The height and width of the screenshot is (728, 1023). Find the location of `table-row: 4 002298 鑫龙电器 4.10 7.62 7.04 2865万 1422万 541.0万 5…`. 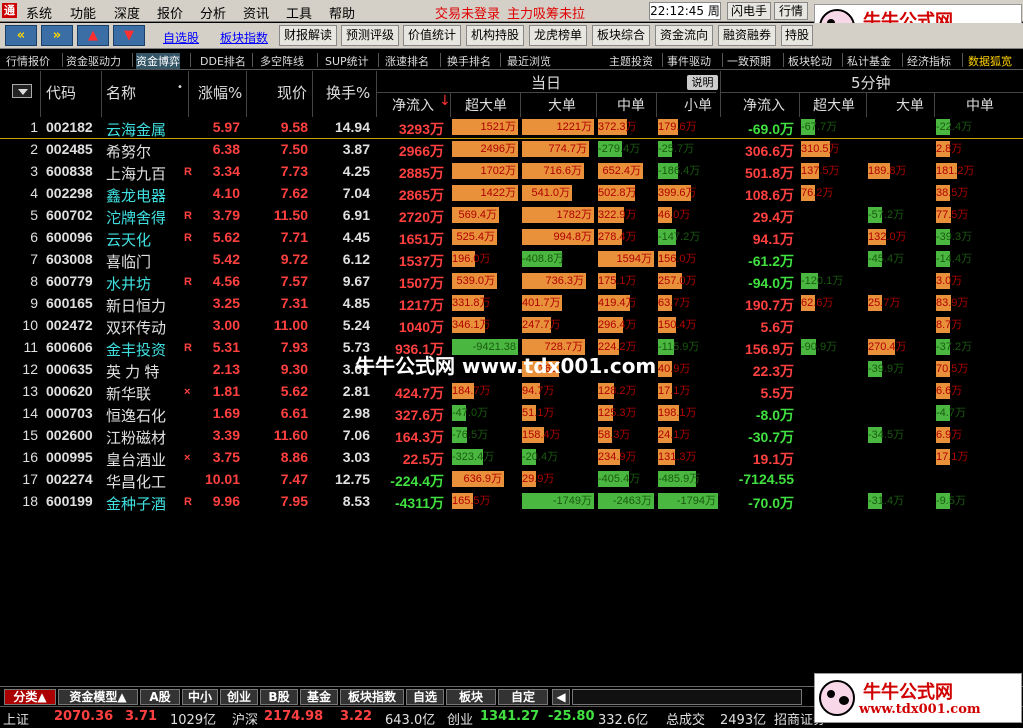

table-row: 4 002298 鑫龙电器 4.10 7.62 7.04 2865万 1422万 541.0万 5… is located at coordinates (511, 194).